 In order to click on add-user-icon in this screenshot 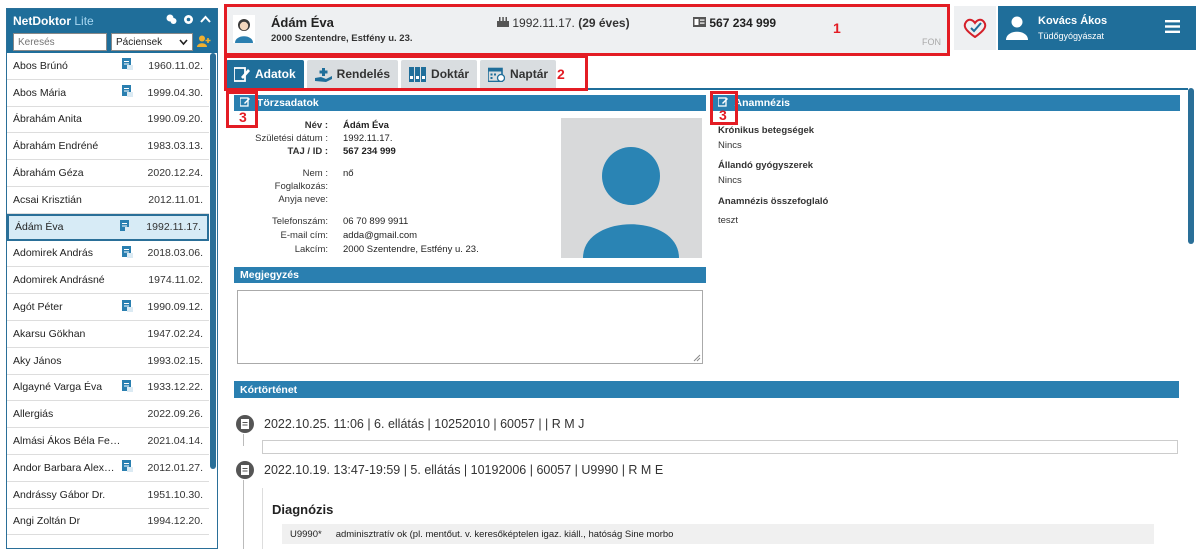, I will do `click(204, 42)`.